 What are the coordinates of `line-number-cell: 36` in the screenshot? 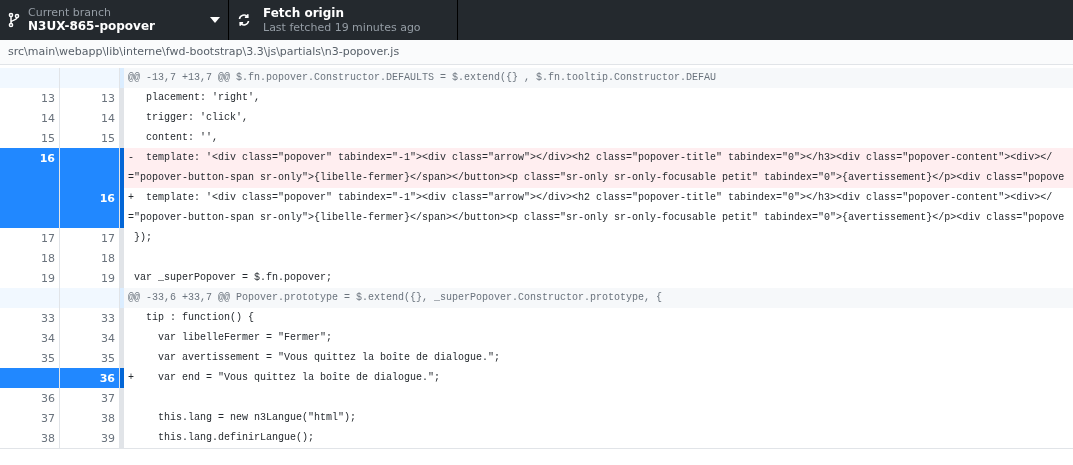 It's located at (90, 378).